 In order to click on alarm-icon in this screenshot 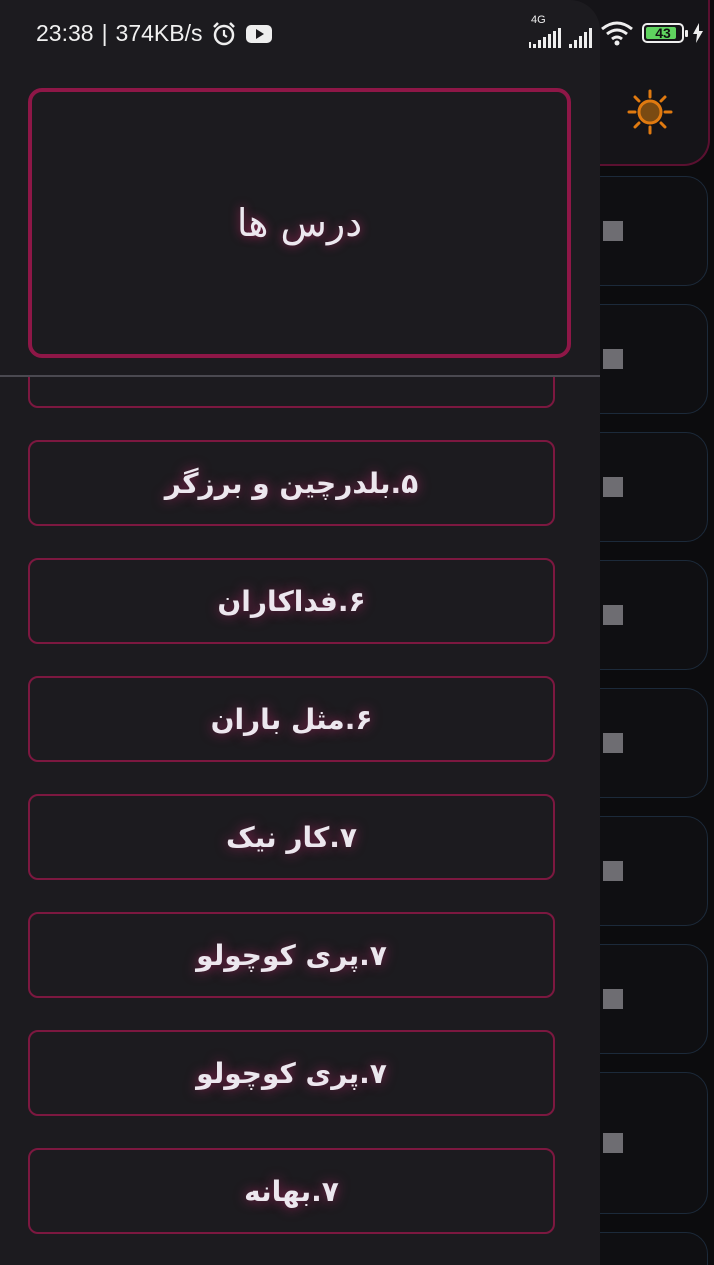, I will do `click(223, 33)`.